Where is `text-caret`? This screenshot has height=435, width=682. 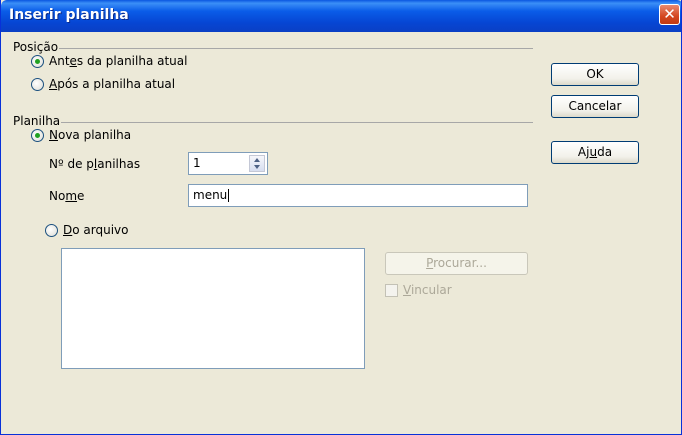 text-caret is located at coordinates (229, 195).